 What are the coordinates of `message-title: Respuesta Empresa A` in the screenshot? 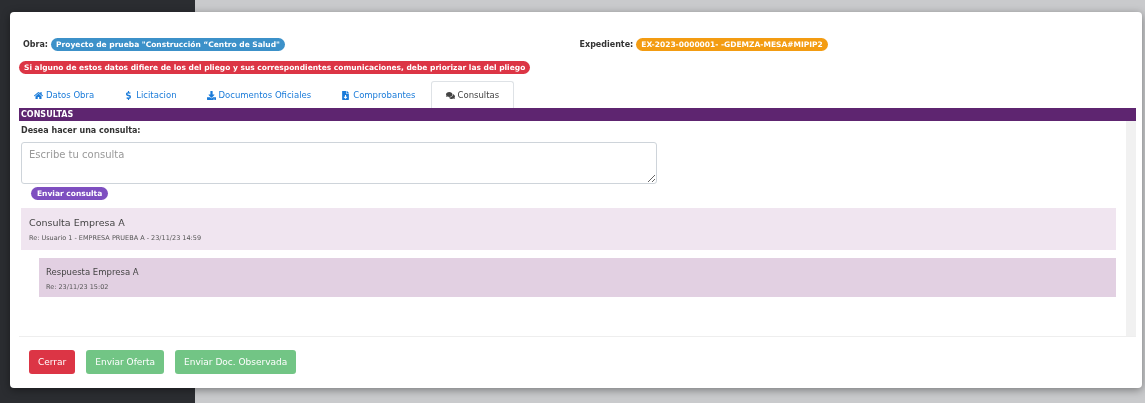 It's located at (93, 272).